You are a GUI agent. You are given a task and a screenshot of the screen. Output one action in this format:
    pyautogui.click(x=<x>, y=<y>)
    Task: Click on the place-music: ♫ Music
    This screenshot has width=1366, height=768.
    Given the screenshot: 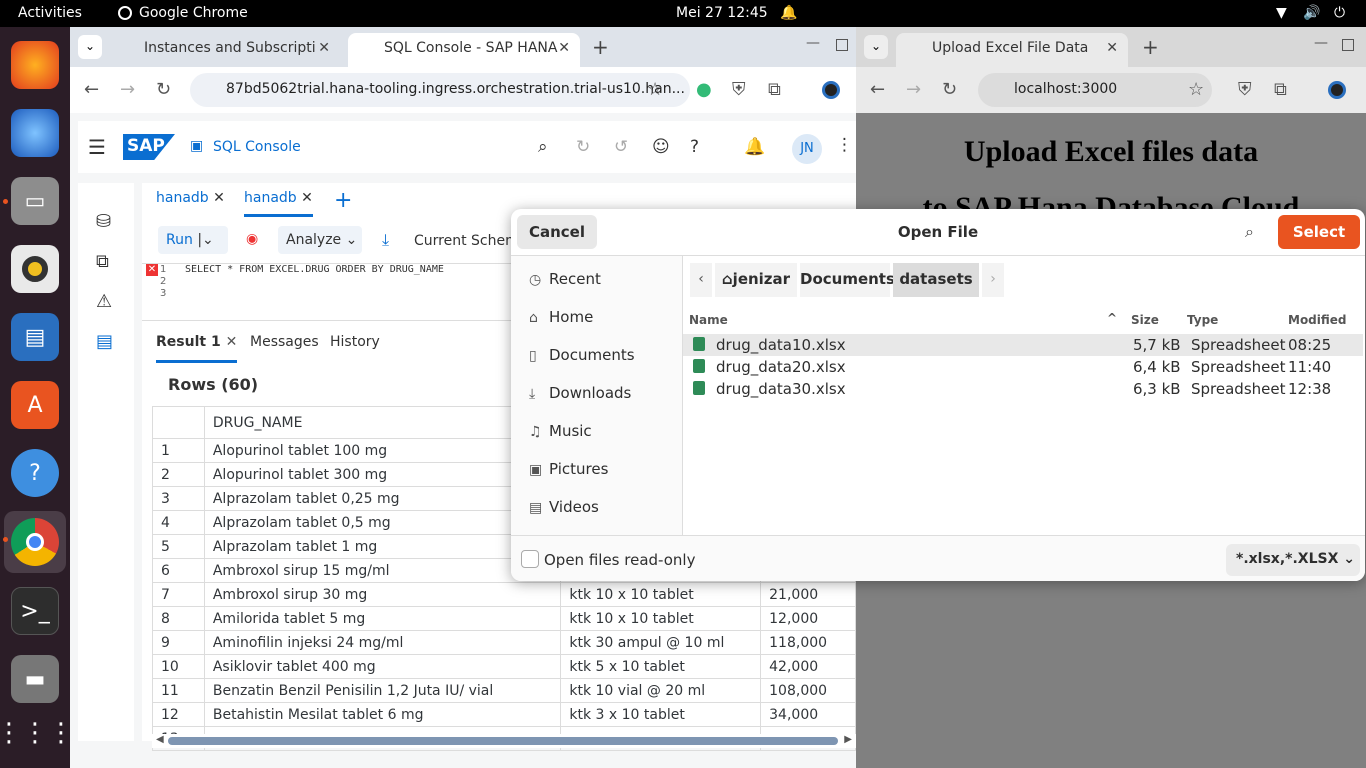 What is the action you would take?
    pyautogui.click(x=560, y=432)
    